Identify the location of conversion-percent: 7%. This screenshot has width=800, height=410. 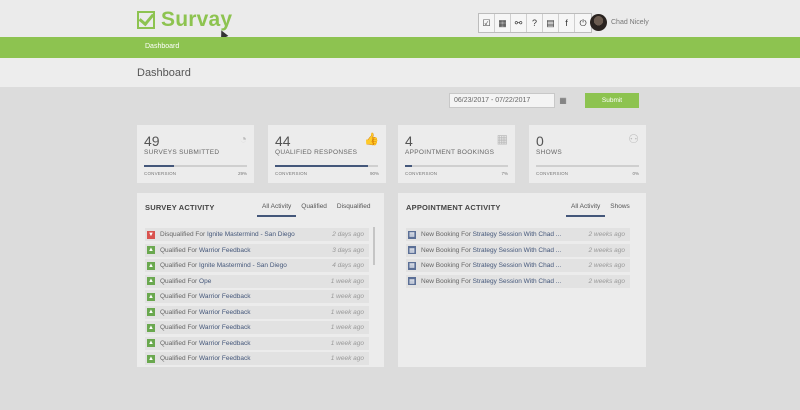
(504, 173).